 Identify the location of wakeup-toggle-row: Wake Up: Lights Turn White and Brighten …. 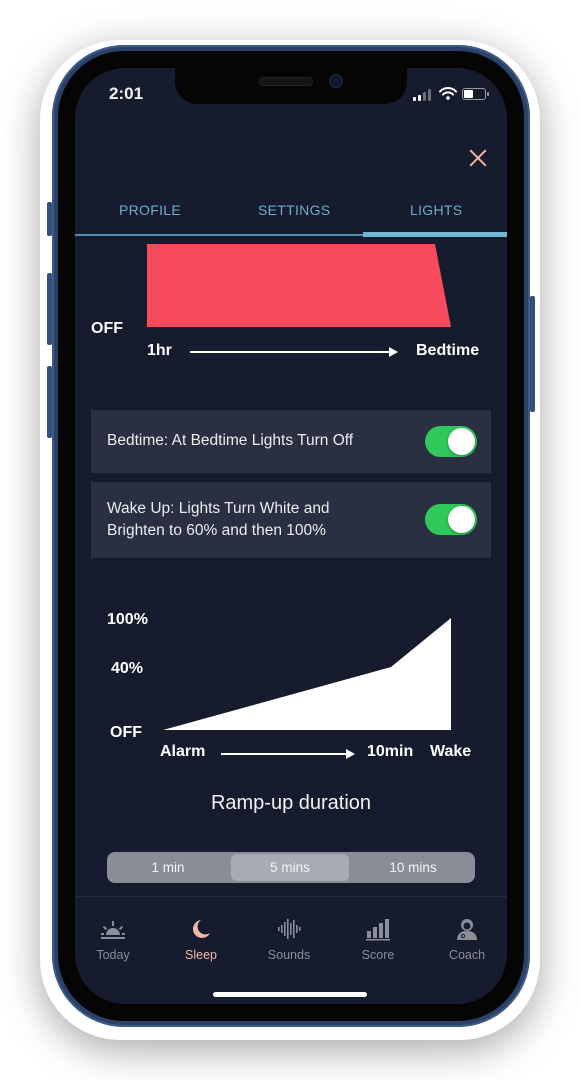
(291, 520).